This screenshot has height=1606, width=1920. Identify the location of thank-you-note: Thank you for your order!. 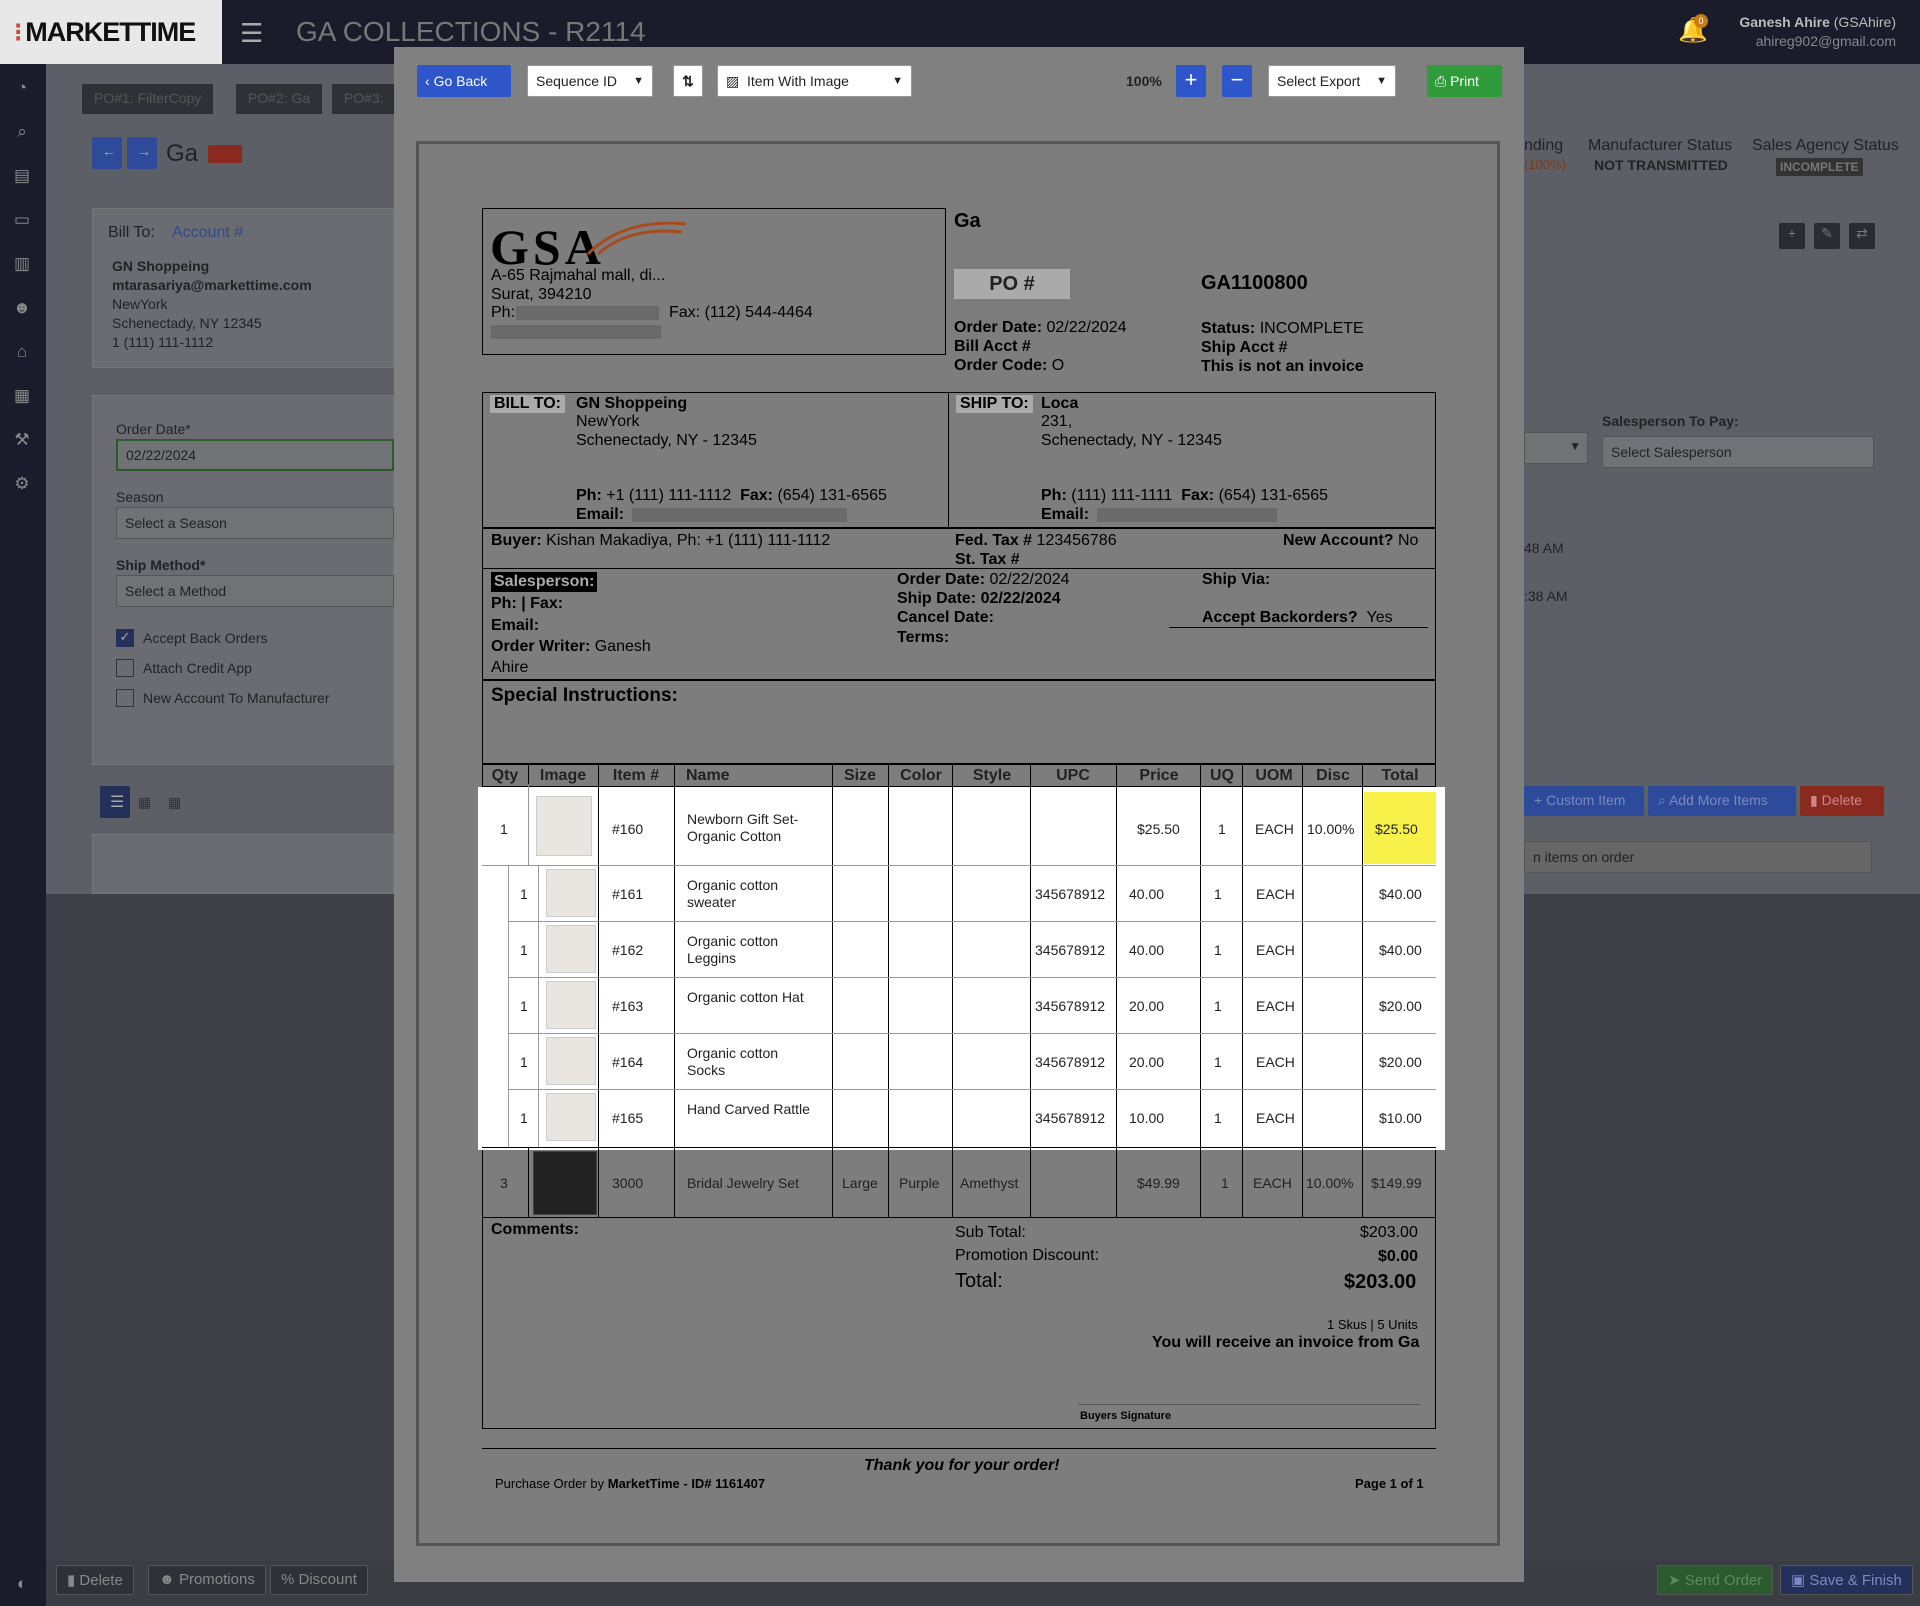
(962, 1465).